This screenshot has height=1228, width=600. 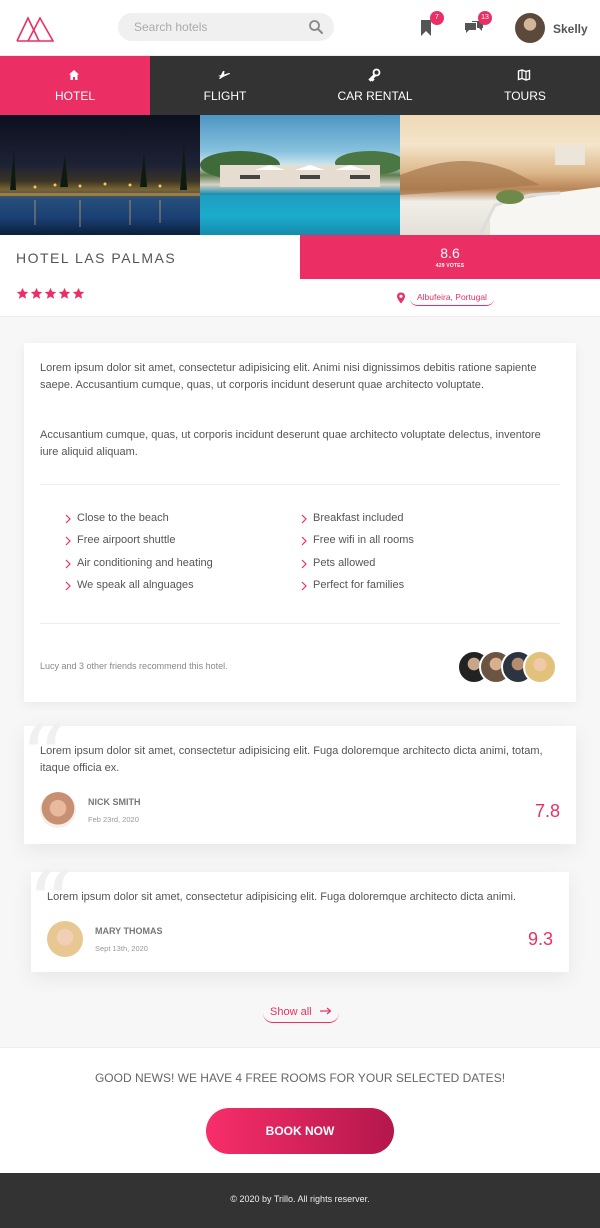 I want to click on category-tabs: HOTEL FLIGHT CAR RENTAL TOURS, so click(x=300, y=85).